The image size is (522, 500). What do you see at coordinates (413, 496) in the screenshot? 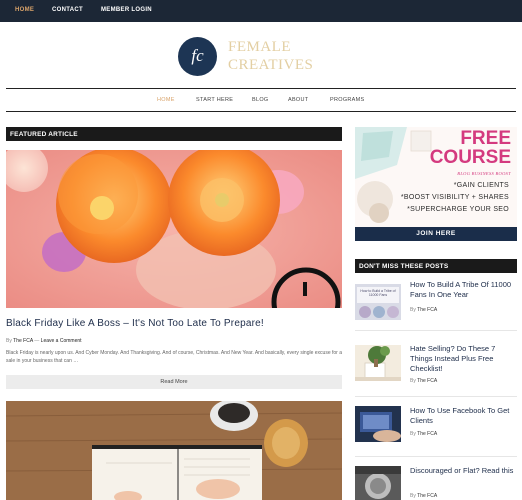
I see `post-by-label-4: By` at bounding box center [413, 496].